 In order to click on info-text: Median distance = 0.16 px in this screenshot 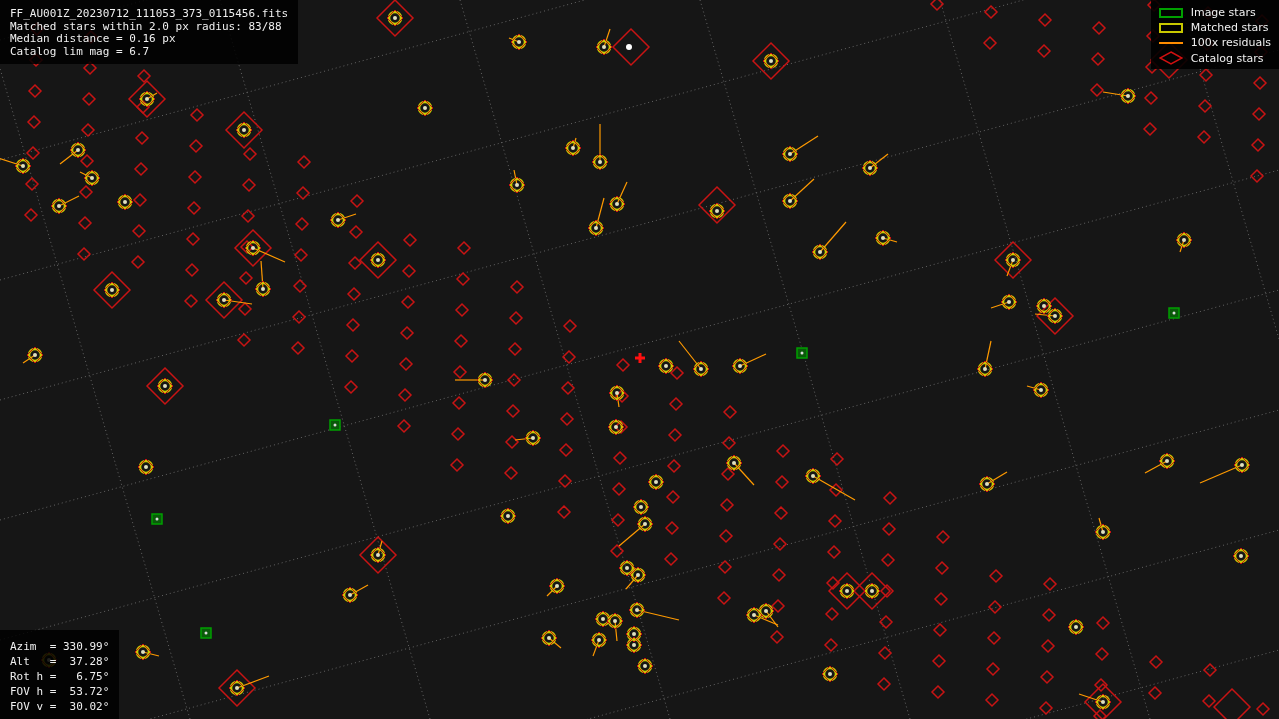, I will do `click(93, 39)`.